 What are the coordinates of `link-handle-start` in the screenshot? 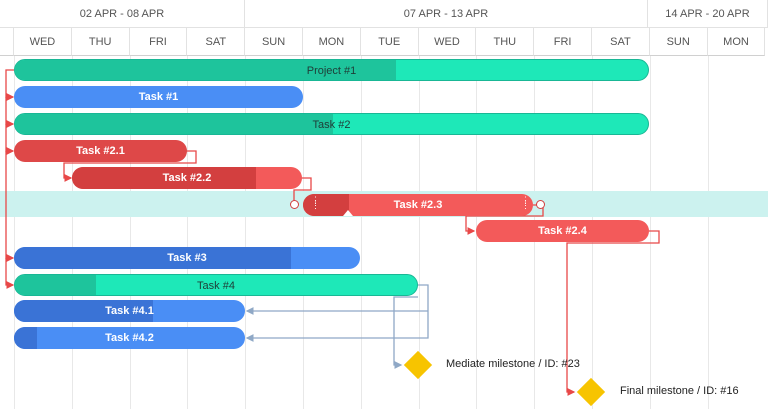 It's located at (294, 204).